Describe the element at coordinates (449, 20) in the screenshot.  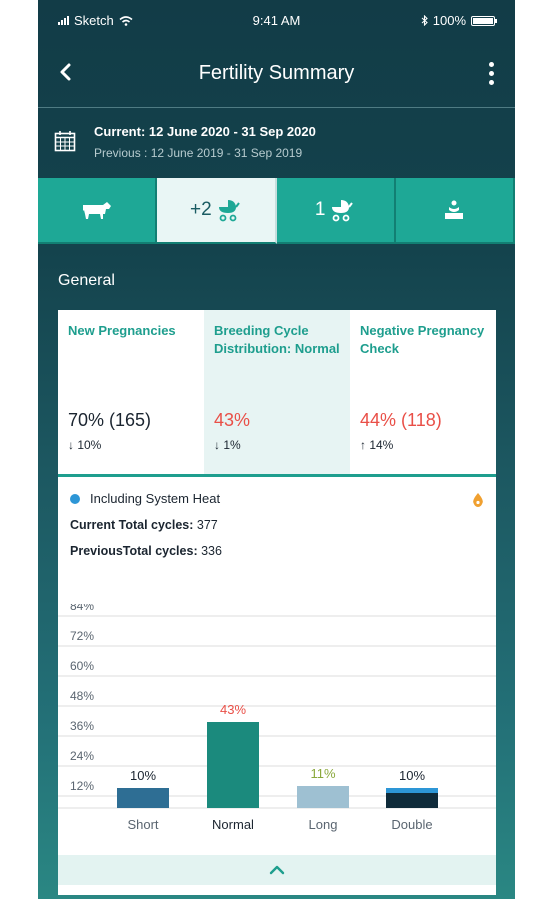
I see `battery-percent: 100%` at that location.